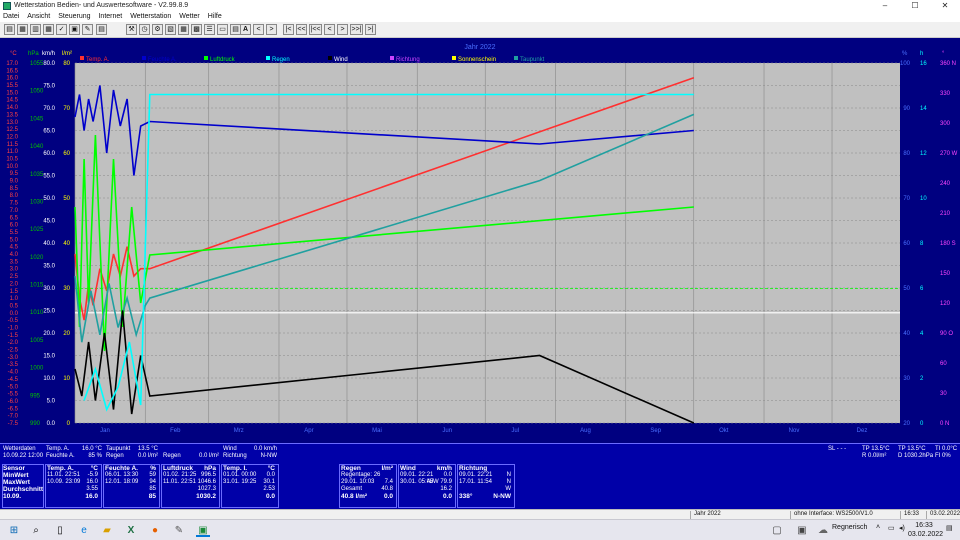 The width and height of the screenshot is (960, 540). I want to click on table-icon: ▦, so click(48, 29).